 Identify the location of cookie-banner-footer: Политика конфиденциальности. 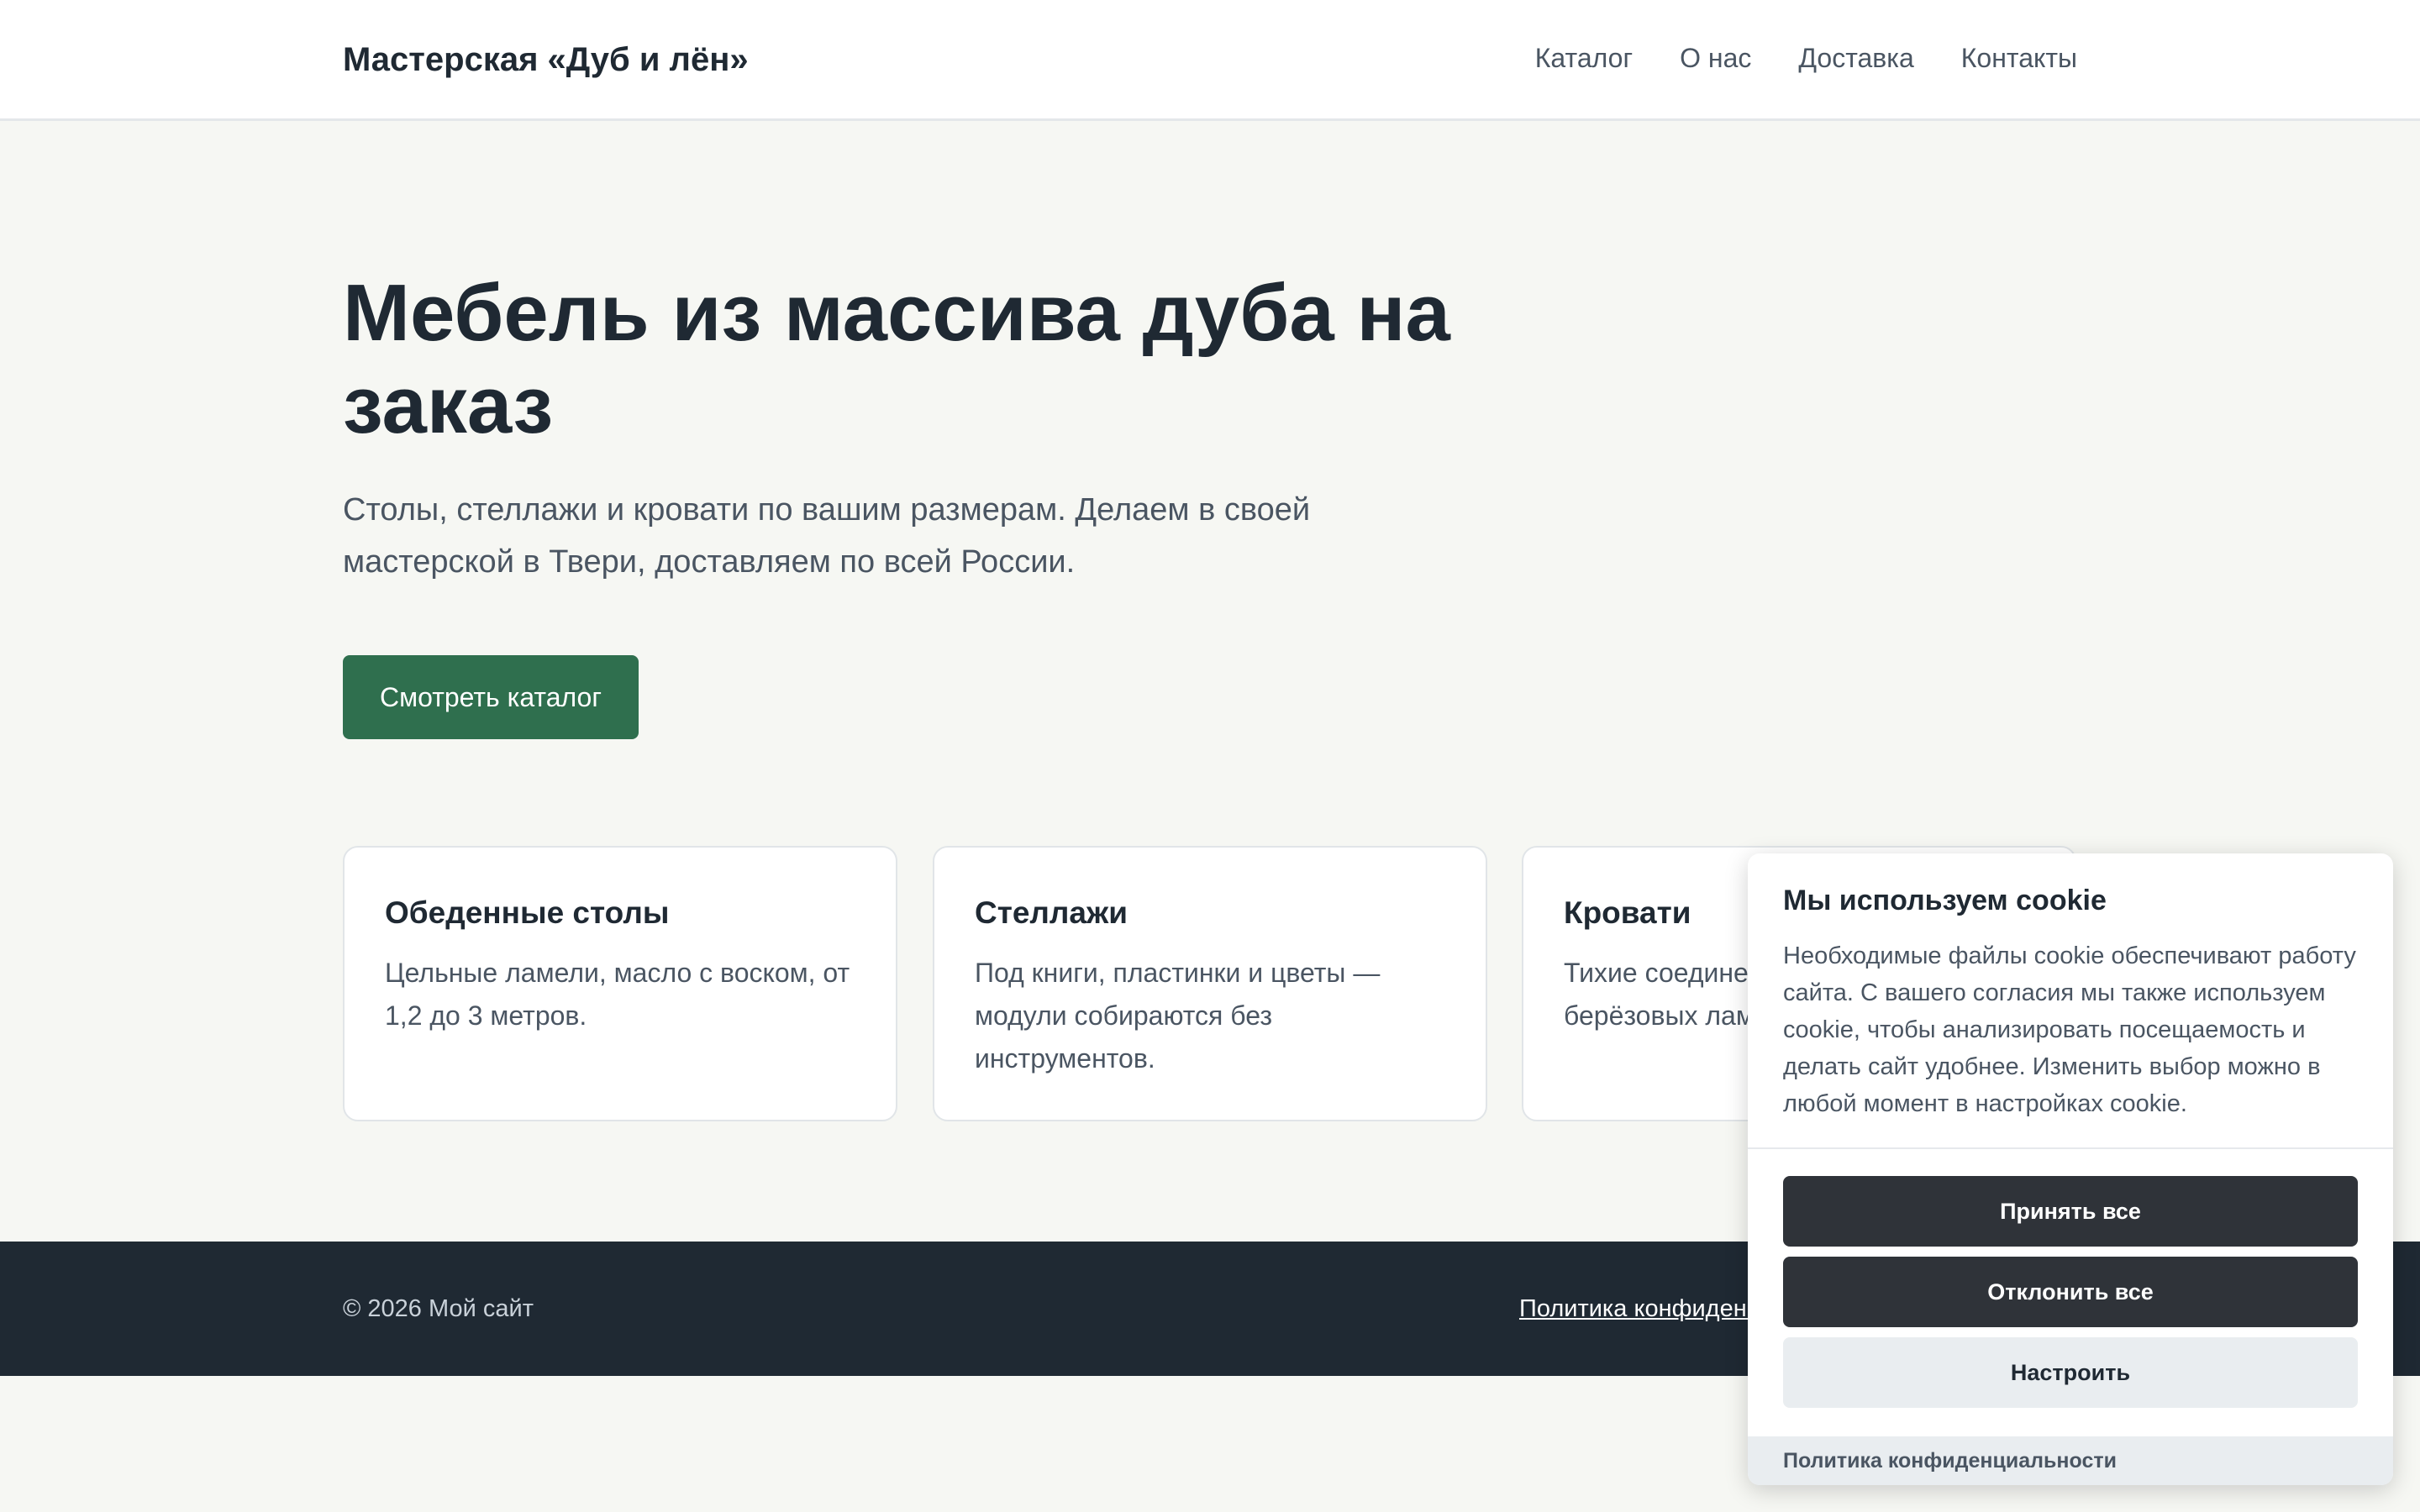
(2070, 1460).